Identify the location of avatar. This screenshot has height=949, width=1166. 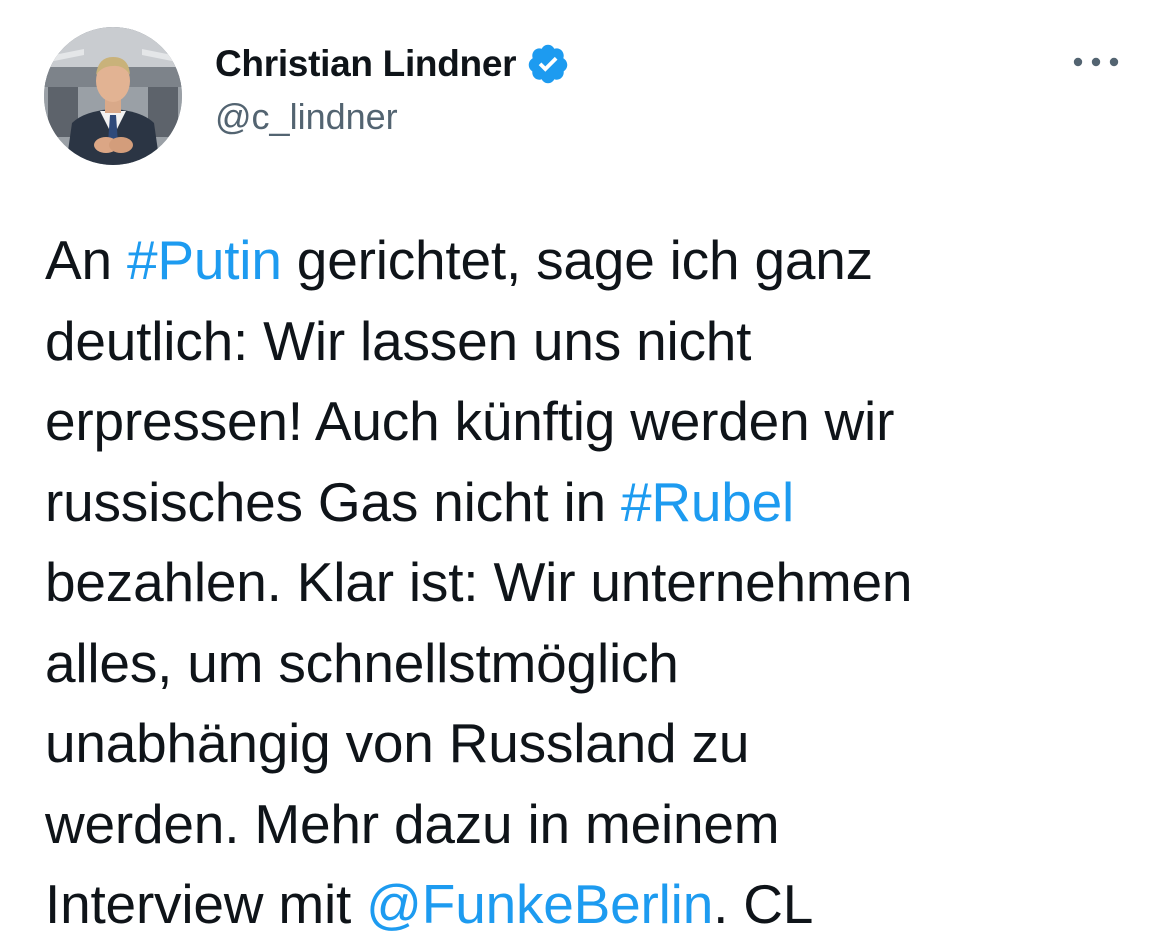
(113, 96).